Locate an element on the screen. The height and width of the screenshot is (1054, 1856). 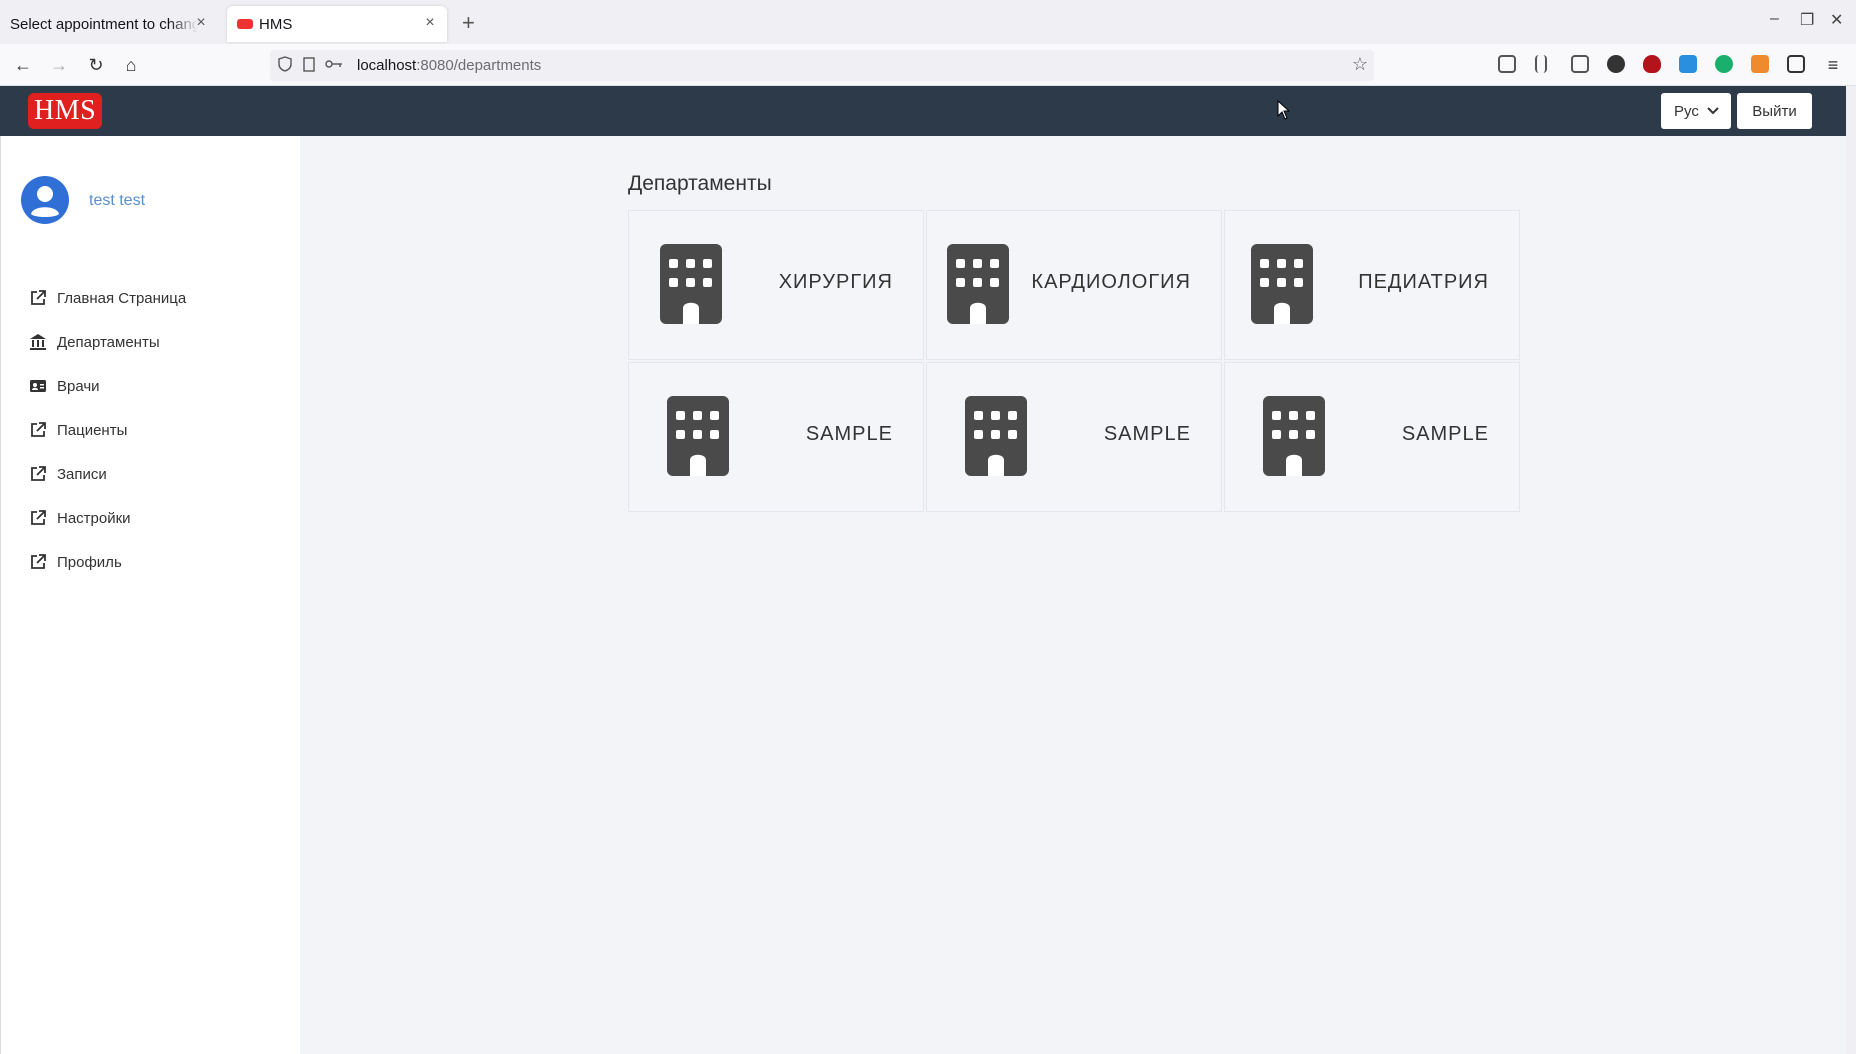
browser-tab-hms: HMS × is located at coordinates (337, 24).